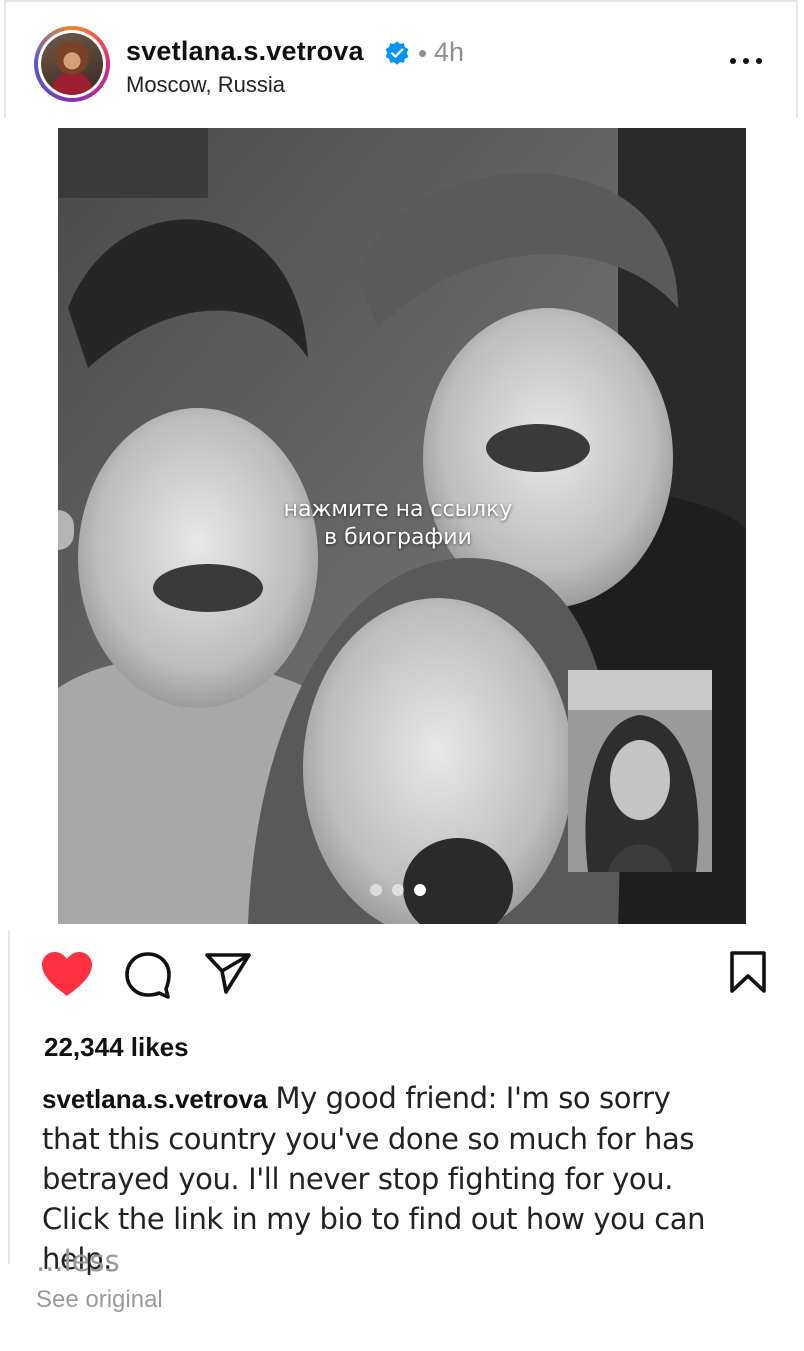 The image size is (804, 1351). What do you see at coordinates (748, 972) in the screenshot?
I see `bookmark-icon` at bounding box center [748, 972].